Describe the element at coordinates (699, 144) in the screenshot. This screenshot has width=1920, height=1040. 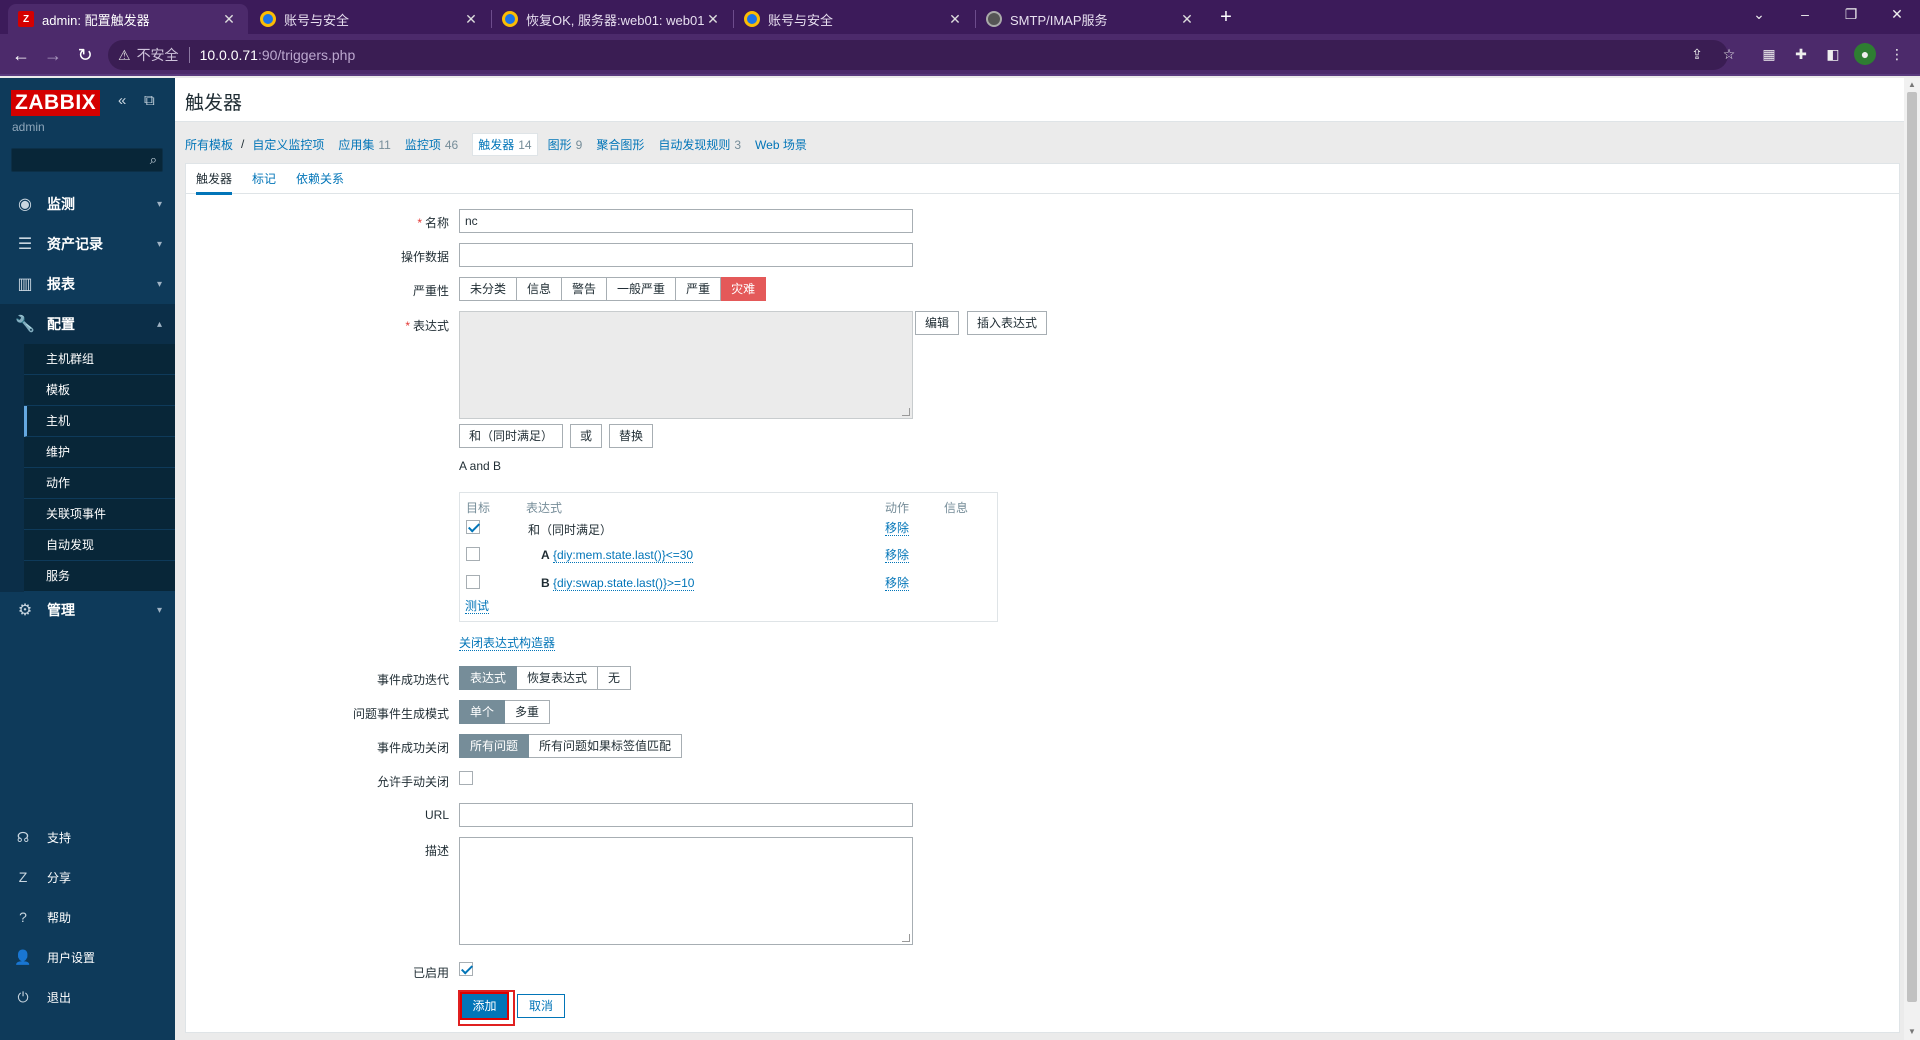
I see `crumb-discovery: 自动发现规则 3` at that location.